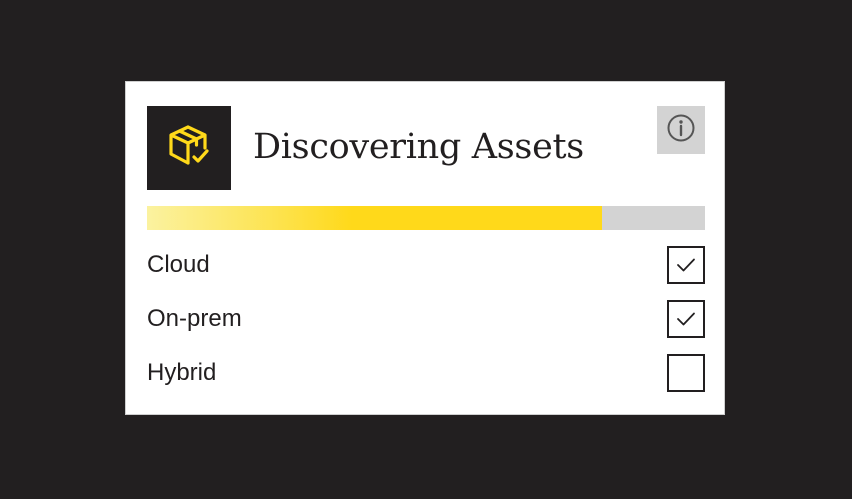 The image size is (852, 499). Describe the element at coordinates (418, 147) in the screenshot. I see `page-title: Discovering Assets` at that location.